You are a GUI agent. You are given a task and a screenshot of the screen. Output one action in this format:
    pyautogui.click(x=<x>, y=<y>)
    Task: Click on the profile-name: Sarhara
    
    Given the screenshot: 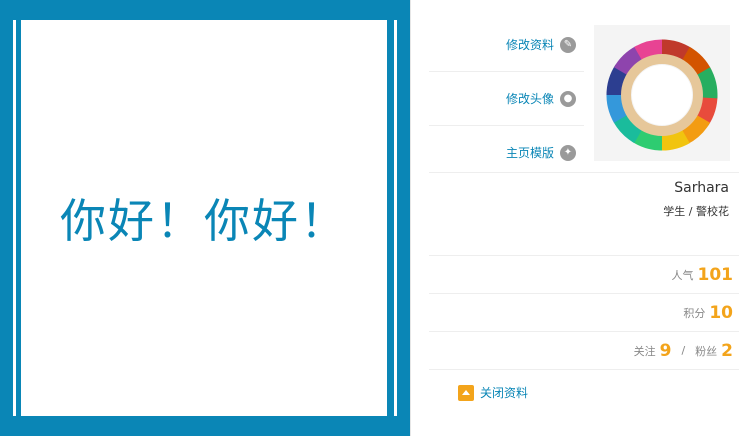 What is the action you would take?
    pyautogui.click(x=701, y=188)
    